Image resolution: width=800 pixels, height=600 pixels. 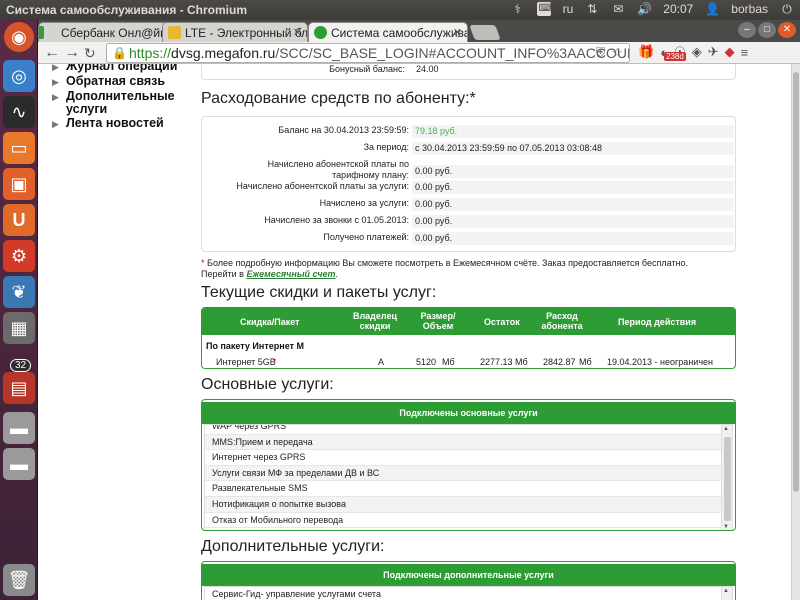 I want to click on extra-services-header: Подключены дополнительные услуги, so click(x=468, y=575).